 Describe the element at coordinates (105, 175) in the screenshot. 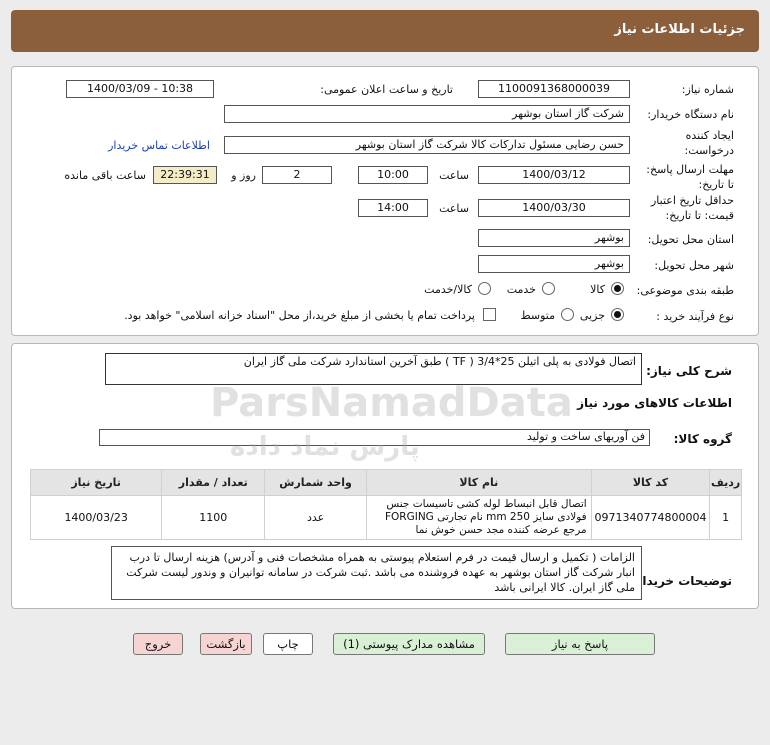

I see `remaining-label: ساعت باقی مانده` at that location.